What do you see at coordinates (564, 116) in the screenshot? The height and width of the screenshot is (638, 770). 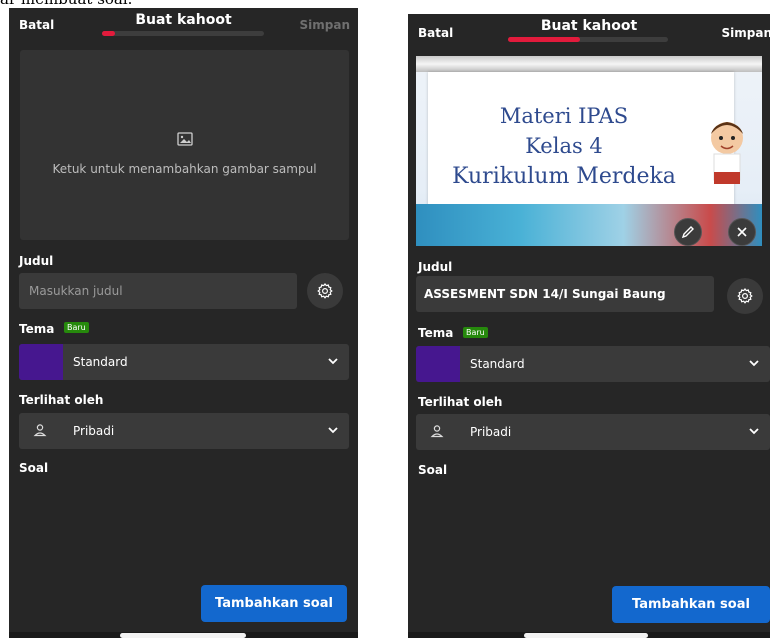 I see `cover-text-line: Materi IPAS` at bounding box center [564, 116].